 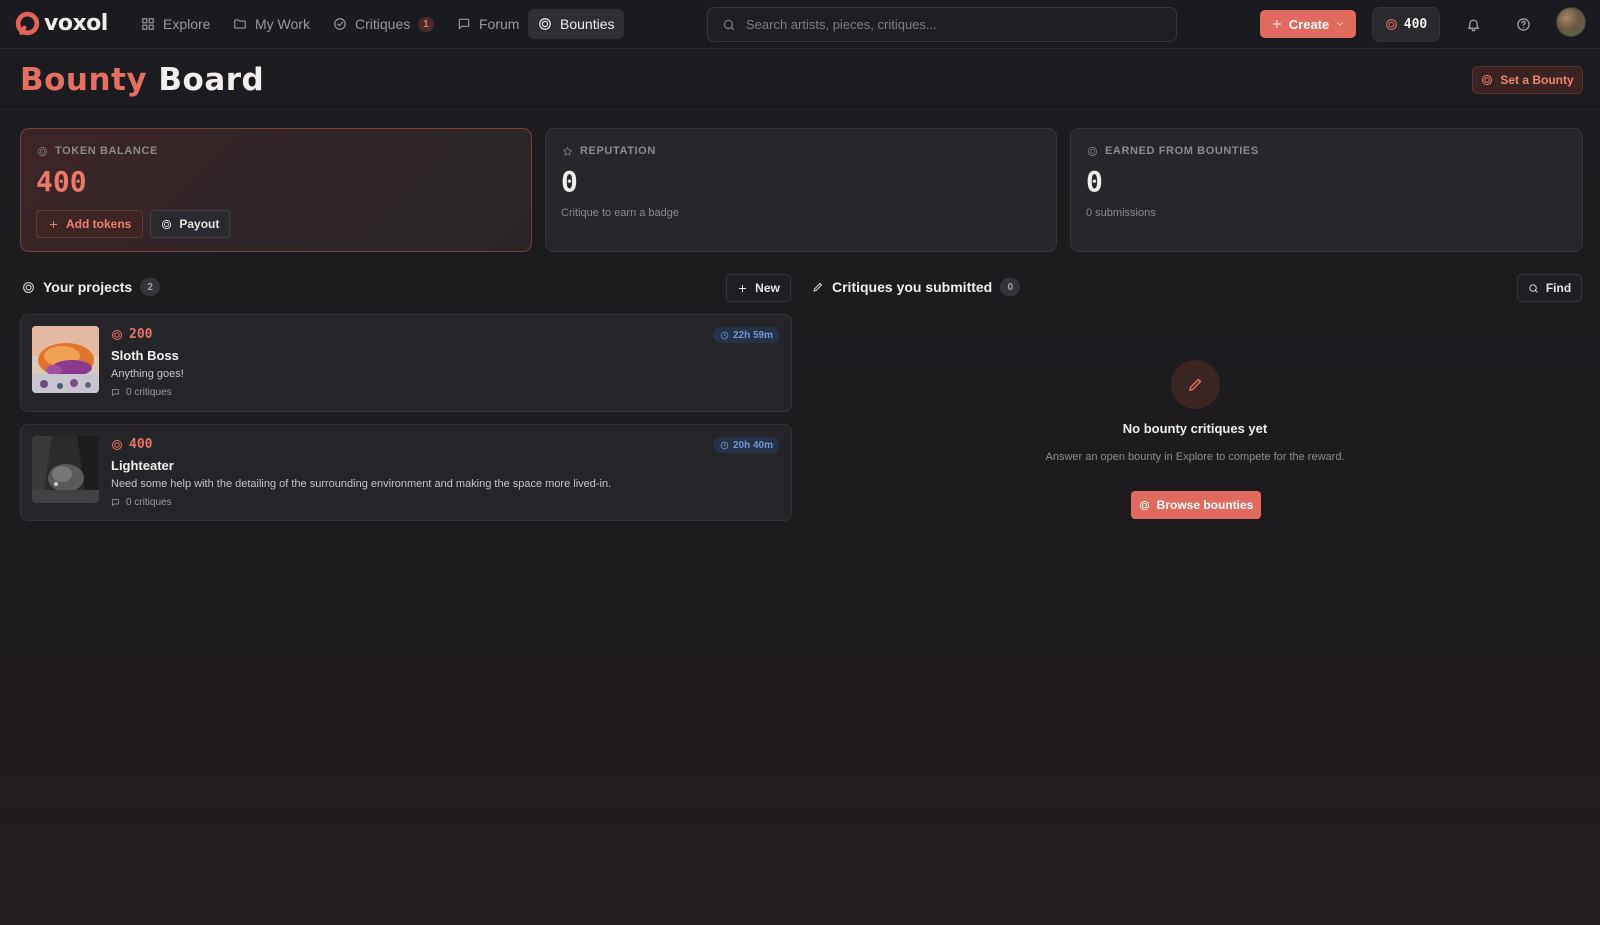 I want to click on new-project-button: New, so click(x=758, y=288).